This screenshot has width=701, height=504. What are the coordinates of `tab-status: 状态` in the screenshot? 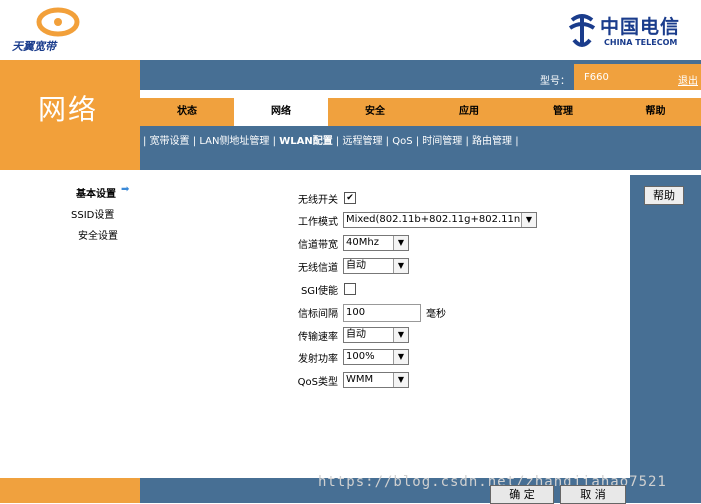 It's located at (187, 112).